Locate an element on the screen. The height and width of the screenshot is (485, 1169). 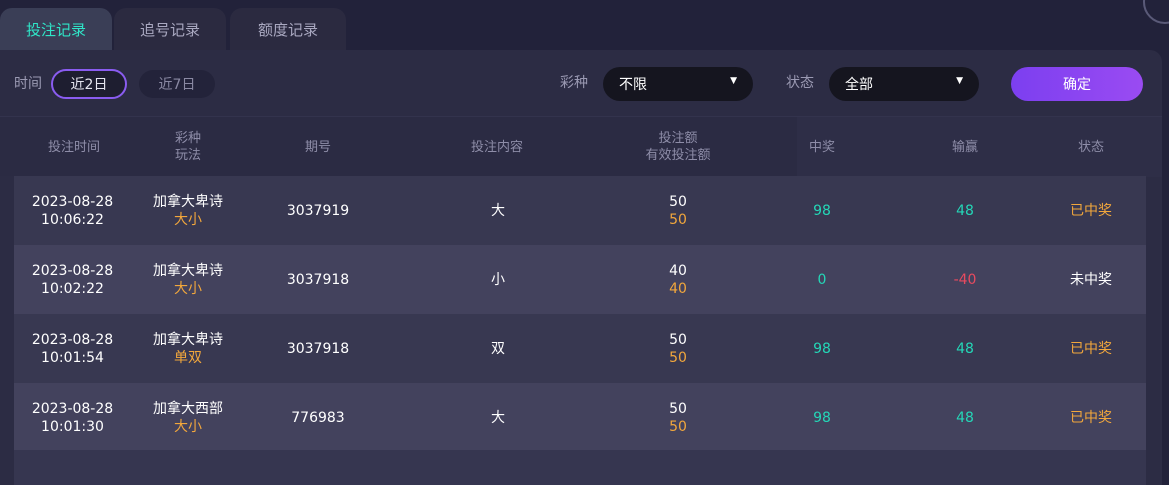
header-win-loss: 输赢 is located at coordinates (965, 147).